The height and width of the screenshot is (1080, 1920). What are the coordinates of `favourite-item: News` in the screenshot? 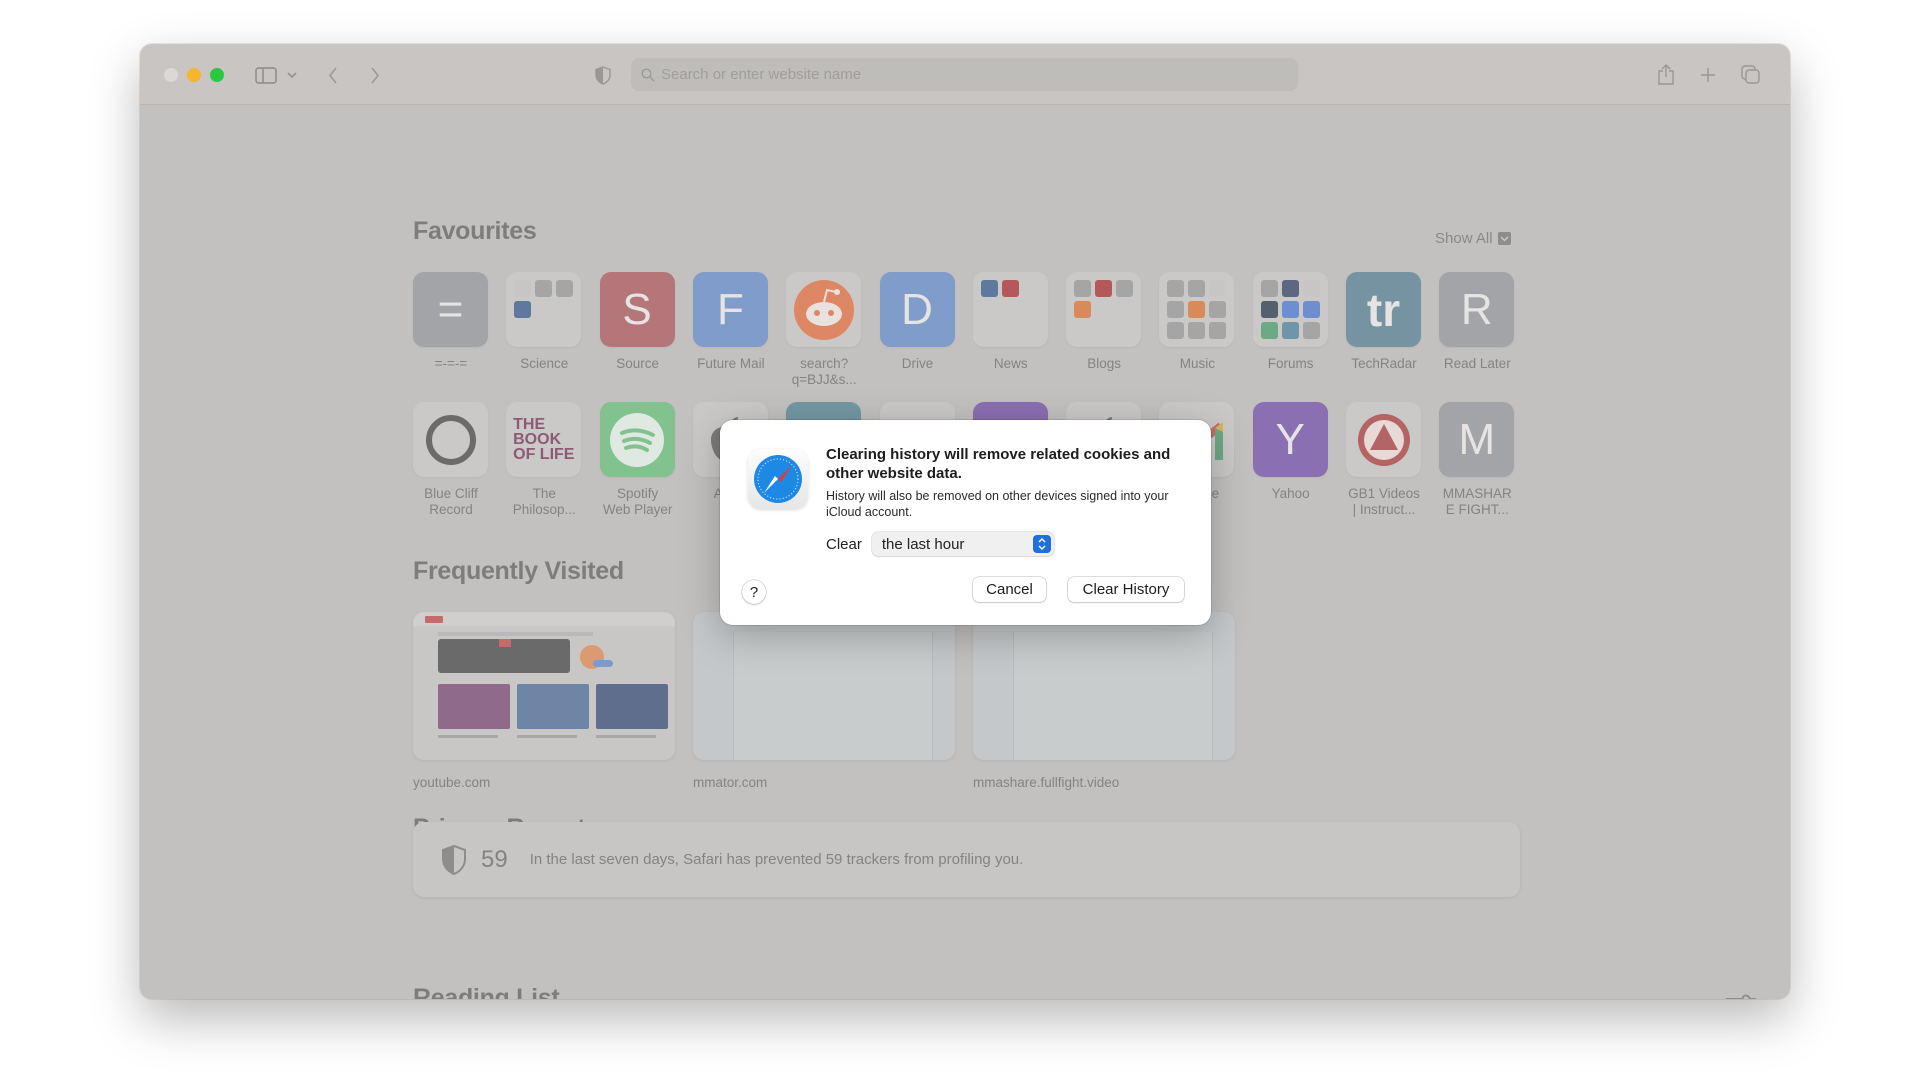 It's located at (1010, 322).